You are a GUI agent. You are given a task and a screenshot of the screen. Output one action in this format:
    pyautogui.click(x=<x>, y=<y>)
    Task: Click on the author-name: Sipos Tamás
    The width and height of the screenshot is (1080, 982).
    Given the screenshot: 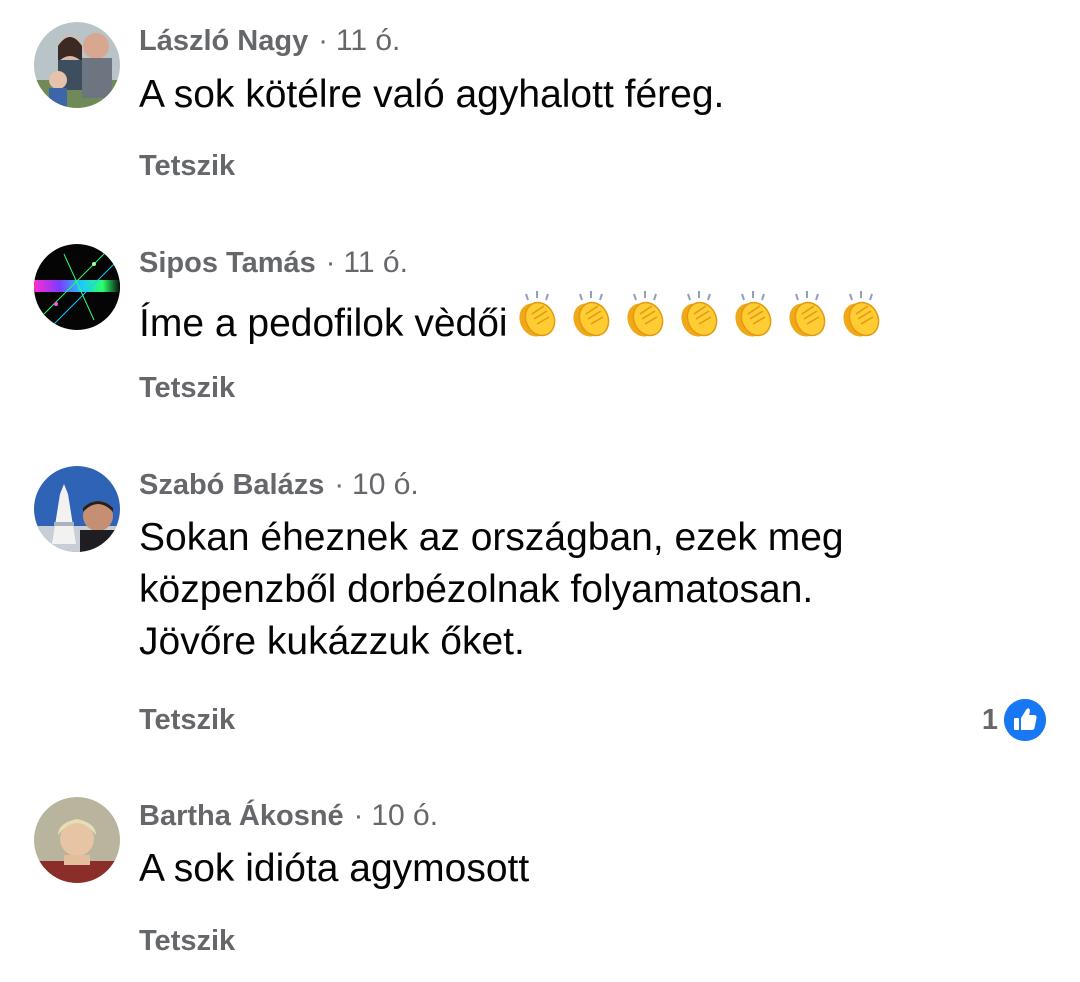 What is the action you would take?
    pyautogui.click(x=227, y=263)
    